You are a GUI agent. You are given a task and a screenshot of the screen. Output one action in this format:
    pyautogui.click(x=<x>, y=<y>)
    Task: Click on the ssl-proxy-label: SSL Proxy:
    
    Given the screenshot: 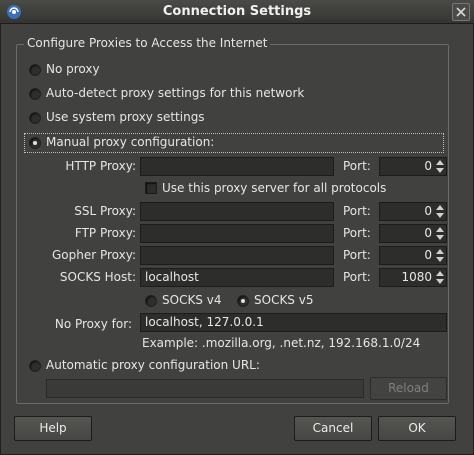 What is the action you would take?
    pyautogui.click(x=105, y=211)
    